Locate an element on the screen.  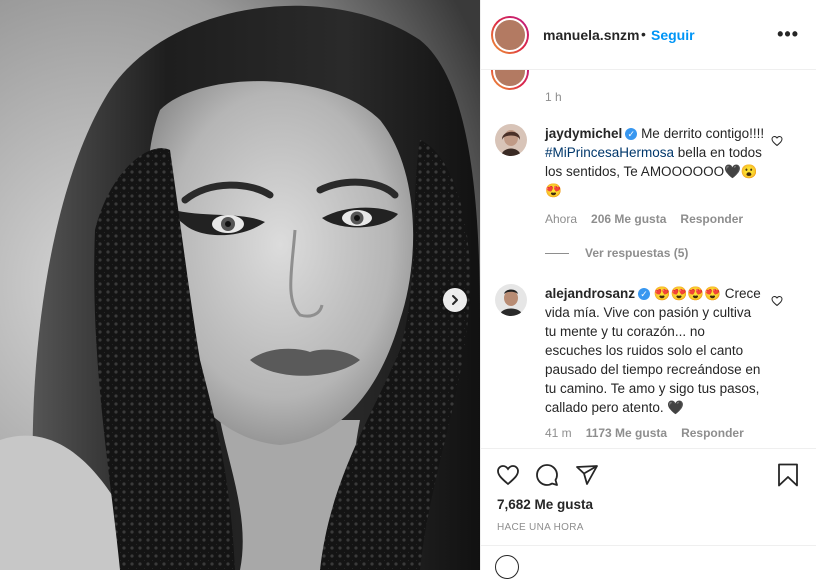
comment-time: 41 m is located at coordinates (558, 433).